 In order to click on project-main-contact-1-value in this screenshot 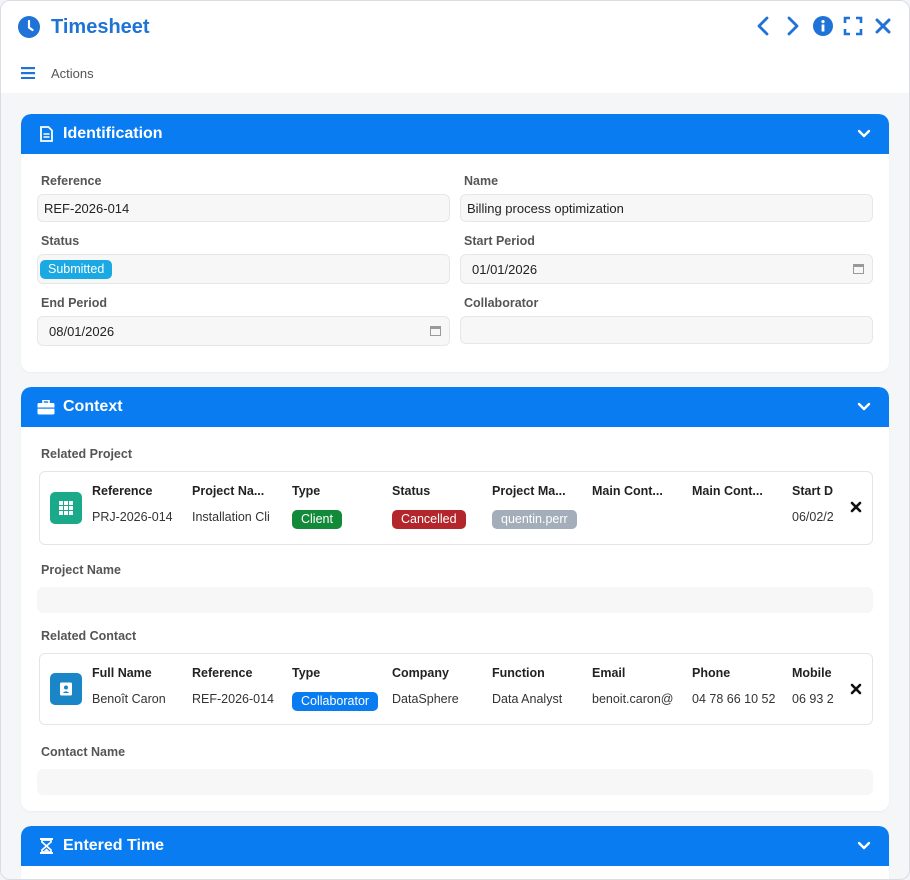, I will do `click(642, 520)`.